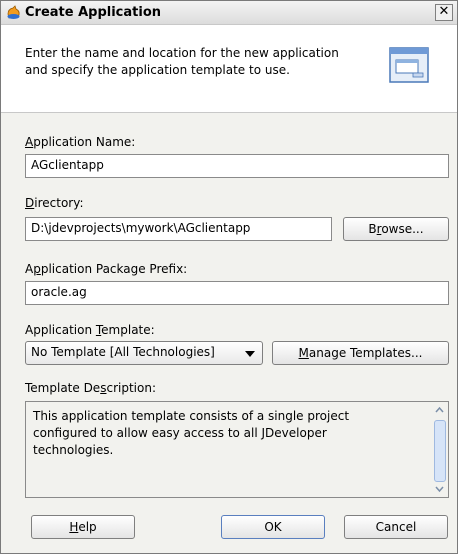  What do you see at coordinates (83, 527) in the screenshot?
I see `help-button: Help` at bounding box center [83, 527].